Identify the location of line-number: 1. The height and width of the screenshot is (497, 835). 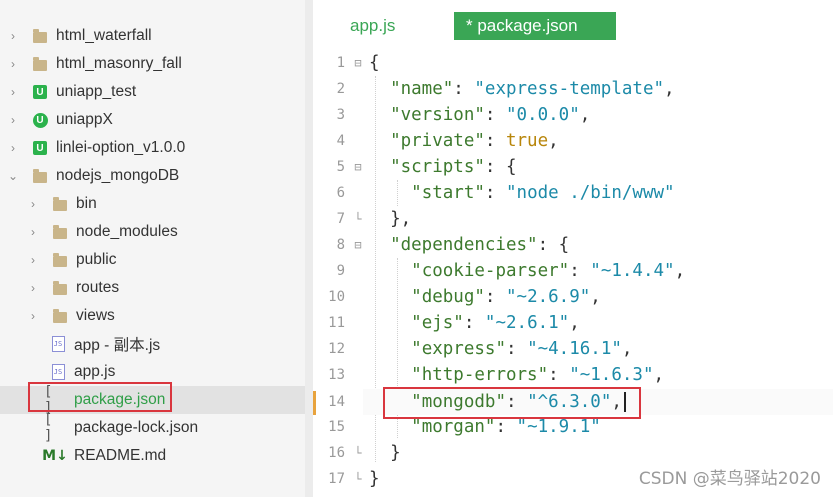
(340, 63).